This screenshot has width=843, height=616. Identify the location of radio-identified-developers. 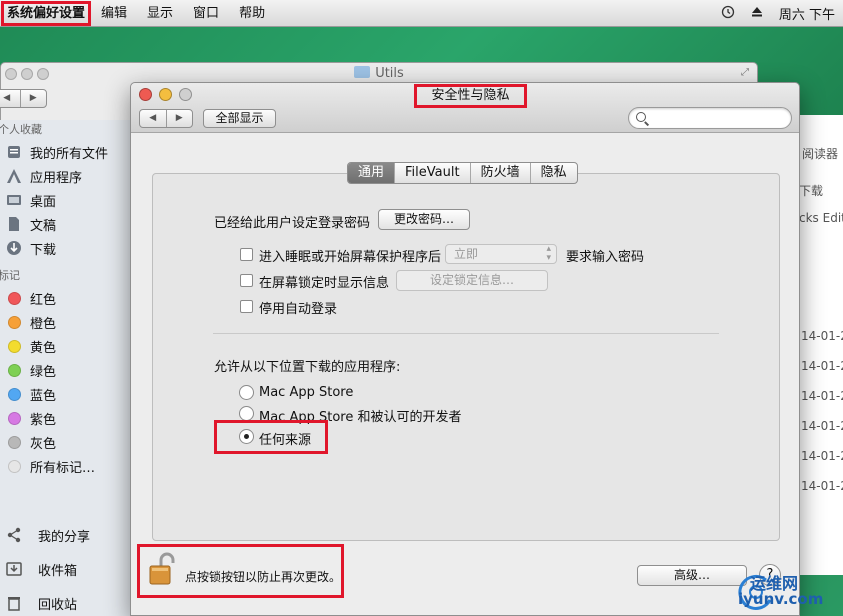
(246, 413).